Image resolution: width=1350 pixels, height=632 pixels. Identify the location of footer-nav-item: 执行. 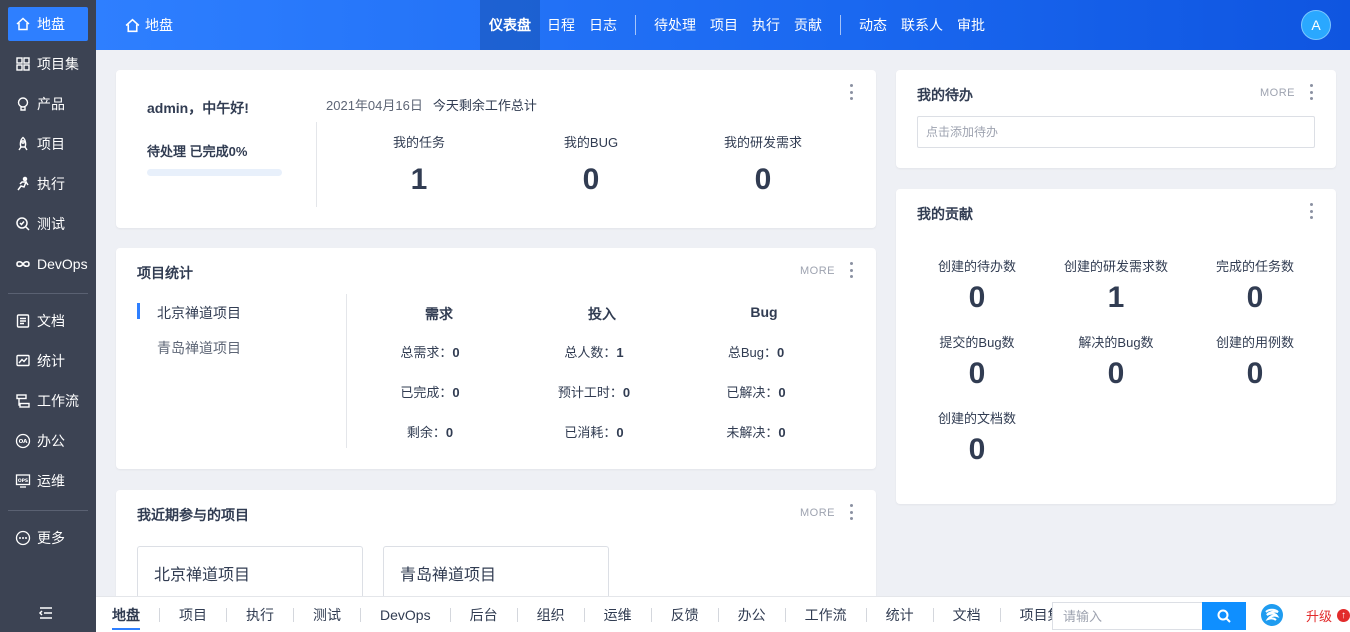
(260, 614).